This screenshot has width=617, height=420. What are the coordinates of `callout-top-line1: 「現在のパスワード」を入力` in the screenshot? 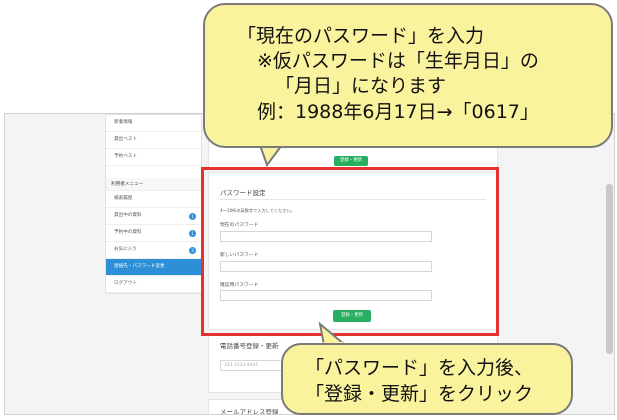 It's located at (361, 36).